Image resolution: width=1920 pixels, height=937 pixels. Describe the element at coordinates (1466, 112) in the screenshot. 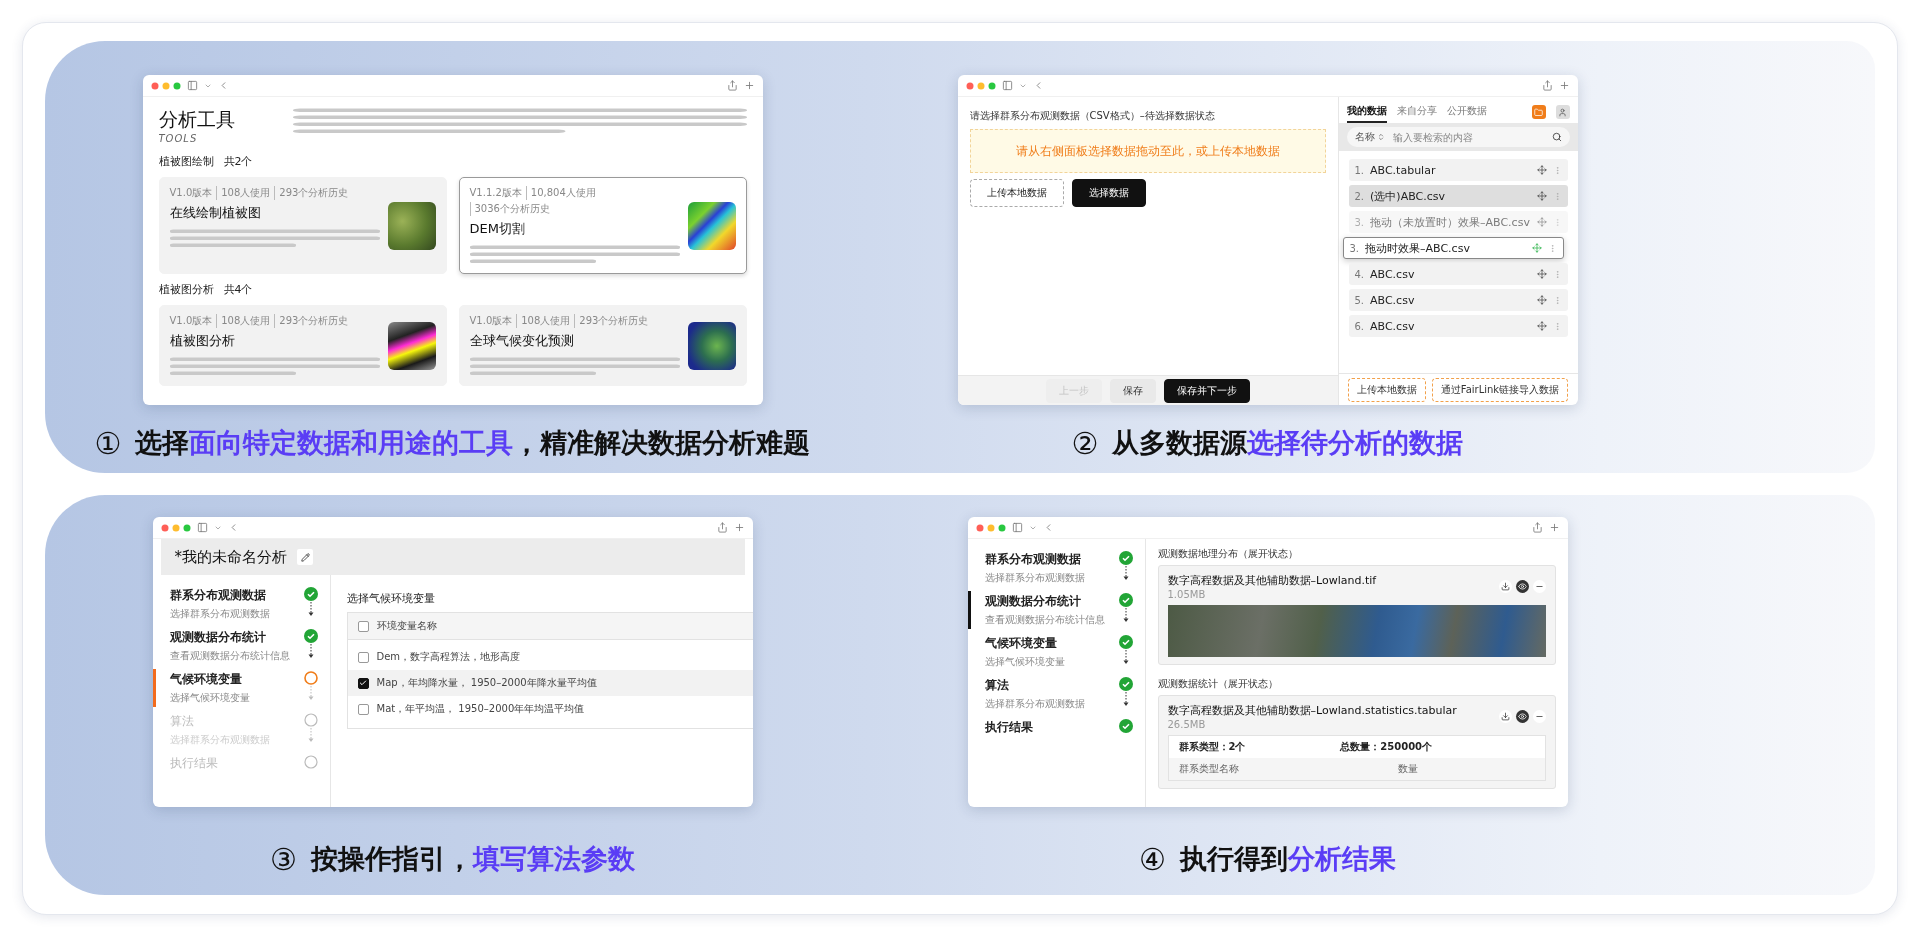

I see `data-tab: 公开数据` at that location.